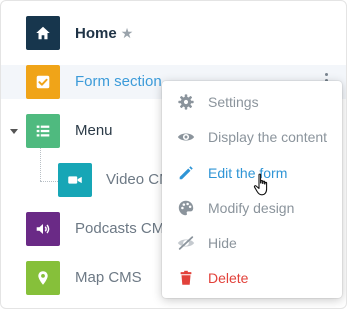 The image size is (347, 309). What do you see at coordinates (186, 102) in the screenshot?
I see `gear-icon` at bounding box center [186, 102].